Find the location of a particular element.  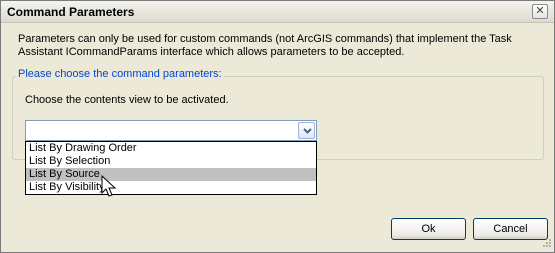

option-list-by-visibility: List By Visibility is located at coordinates (171, 187).